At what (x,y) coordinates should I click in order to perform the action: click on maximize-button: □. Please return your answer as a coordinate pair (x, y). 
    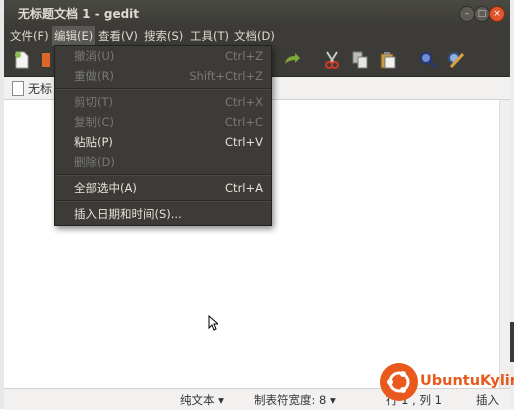
    Looking at the image, I should click on (482, 14).